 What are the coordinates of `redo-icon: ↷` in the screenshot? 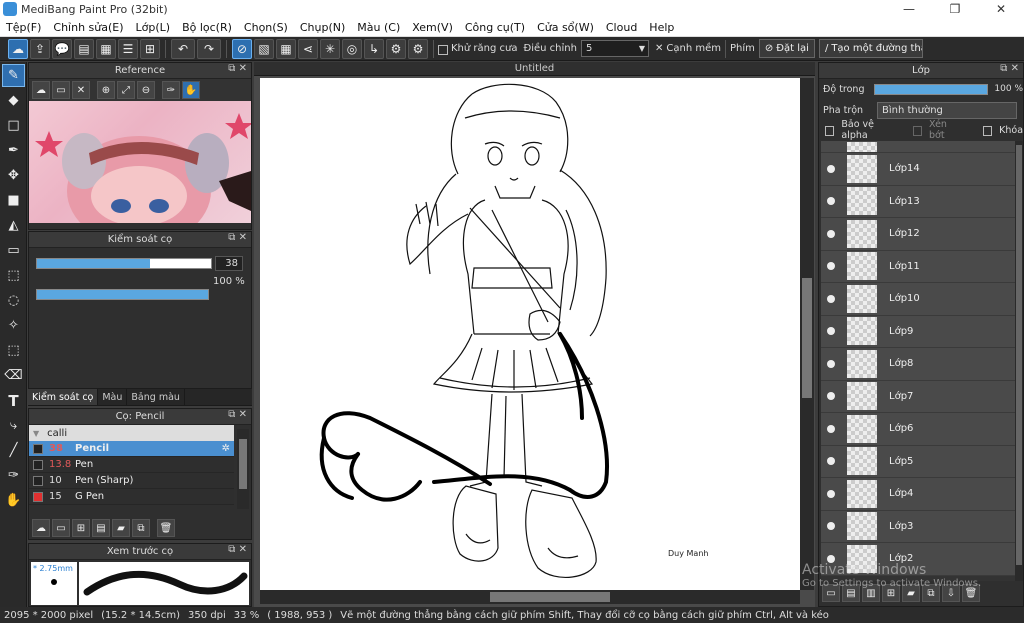 It's located at (209, 48).